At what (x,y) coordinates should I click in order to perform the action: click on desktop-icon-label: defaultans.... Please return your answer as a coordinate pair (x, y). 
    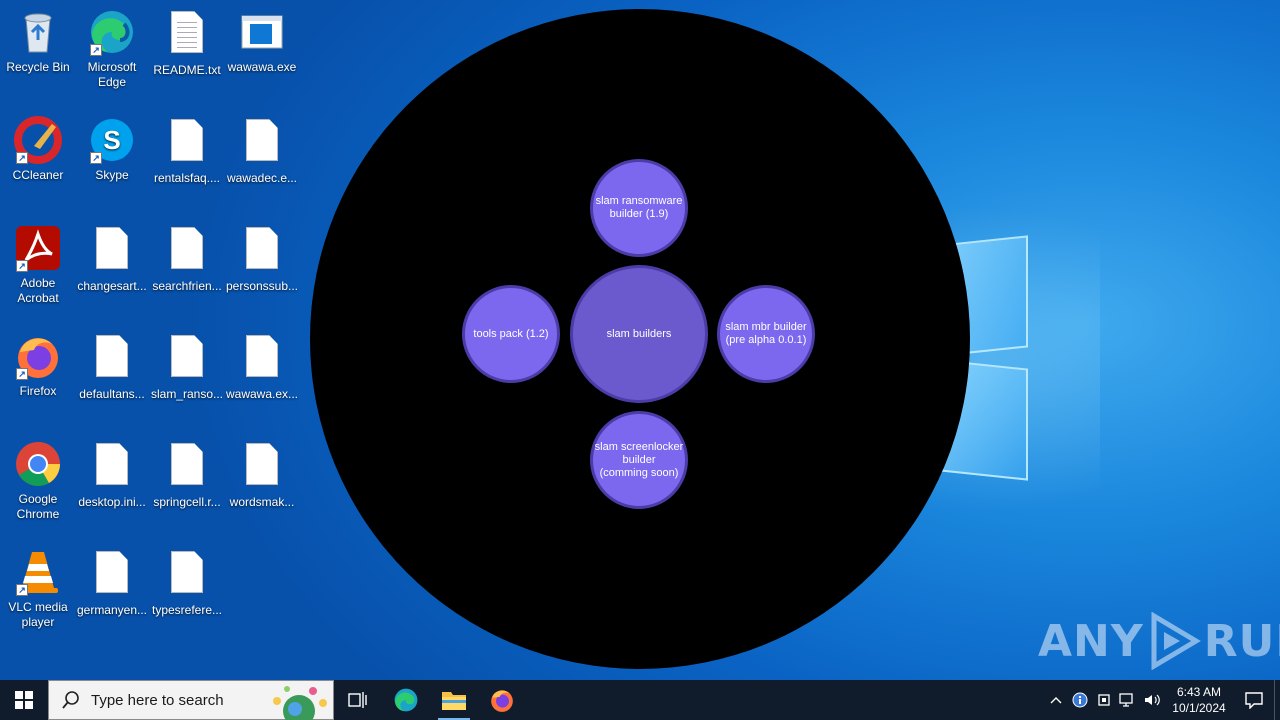
    Looking at the image, I should click on (112, 394).